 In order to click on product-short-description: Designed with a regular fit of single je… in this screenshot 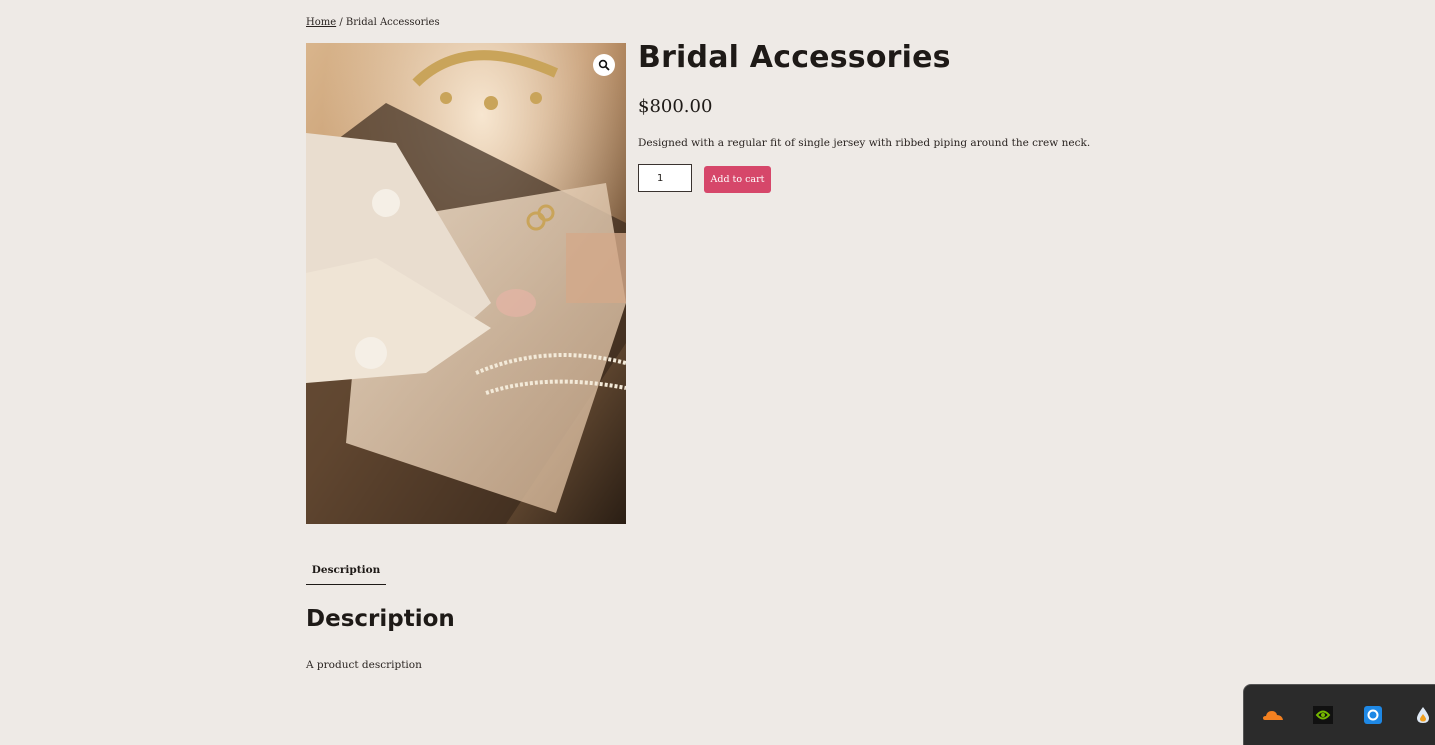, I will do `click(864, 143)`.